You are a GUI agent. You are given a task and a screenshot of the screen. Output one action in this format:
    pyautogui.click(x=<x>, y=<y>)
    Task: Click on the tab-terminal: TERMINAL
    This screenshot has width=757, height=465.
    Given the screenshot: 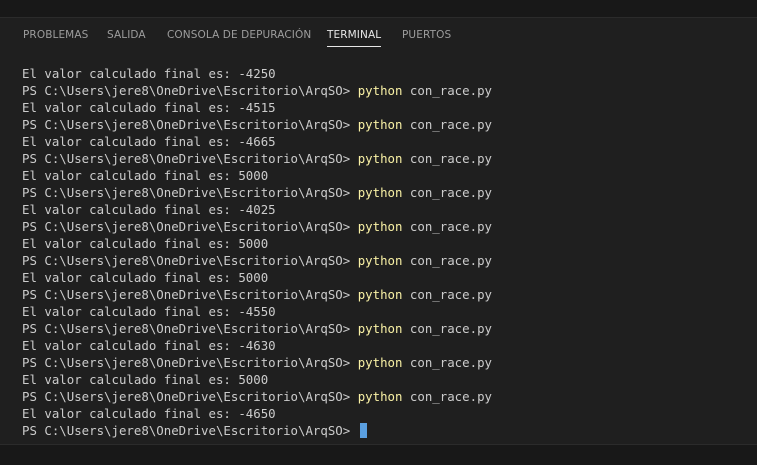 What is the action you would take?
    pyautogui.click(x=354, y=38)
    